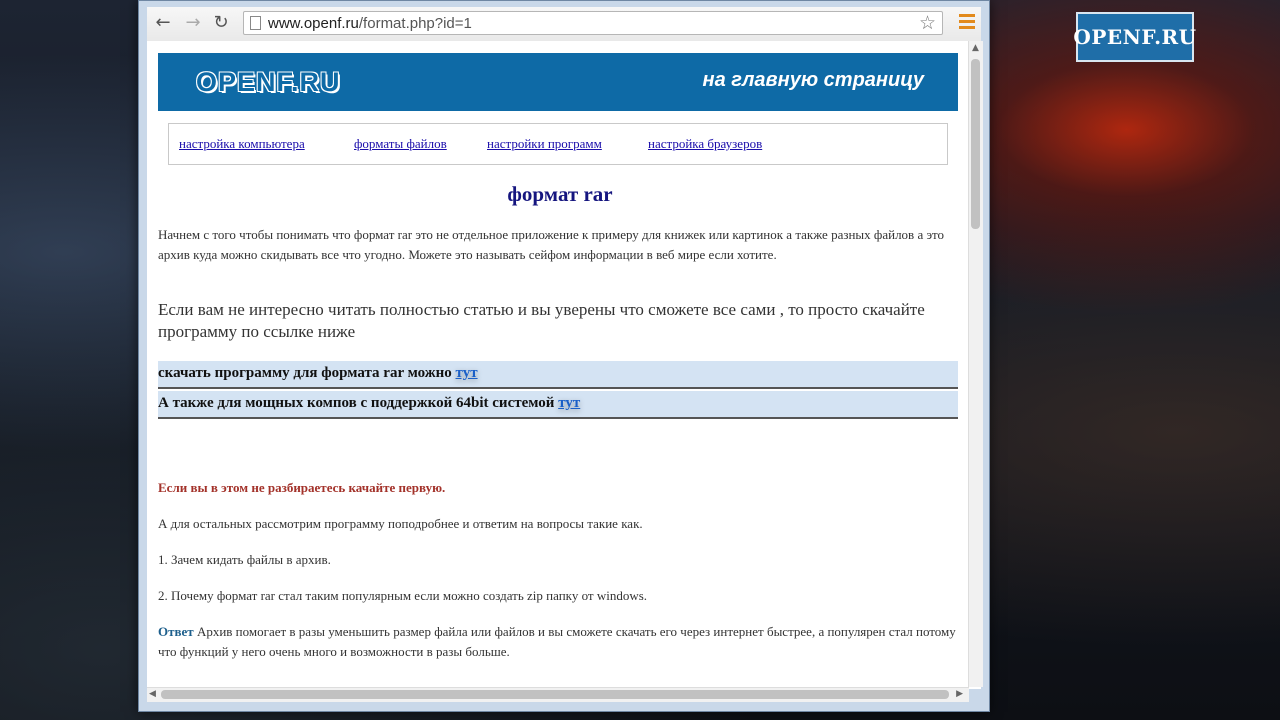 This screenshot has width=1280, height=720. What do you see at coordinates (221, 23) in the screenshot?
I see `reload-icon: ↻` at bounding box center [221, 23].